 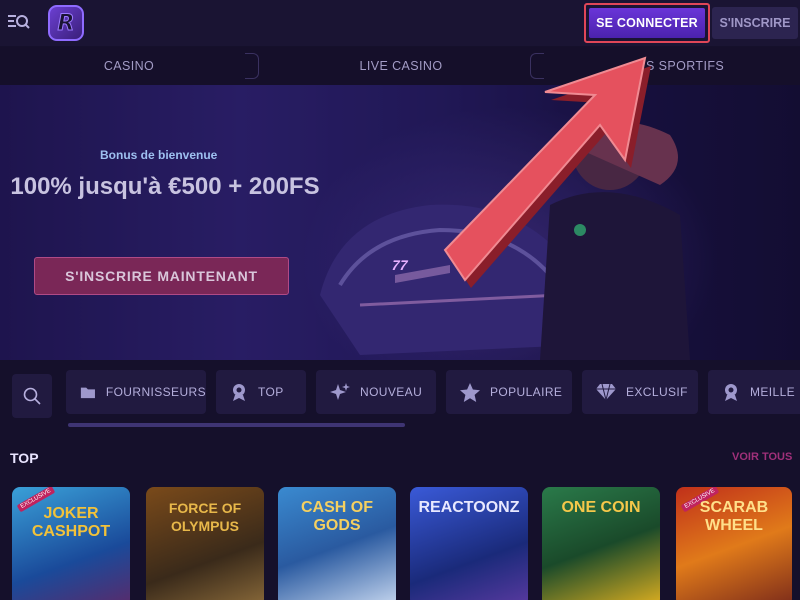 What do you see at coordinates (165, 186) in the screenshot?
I see `bonus-title: 100% jusqu'à €500 + 200FS` at bounding box center [165, 186].